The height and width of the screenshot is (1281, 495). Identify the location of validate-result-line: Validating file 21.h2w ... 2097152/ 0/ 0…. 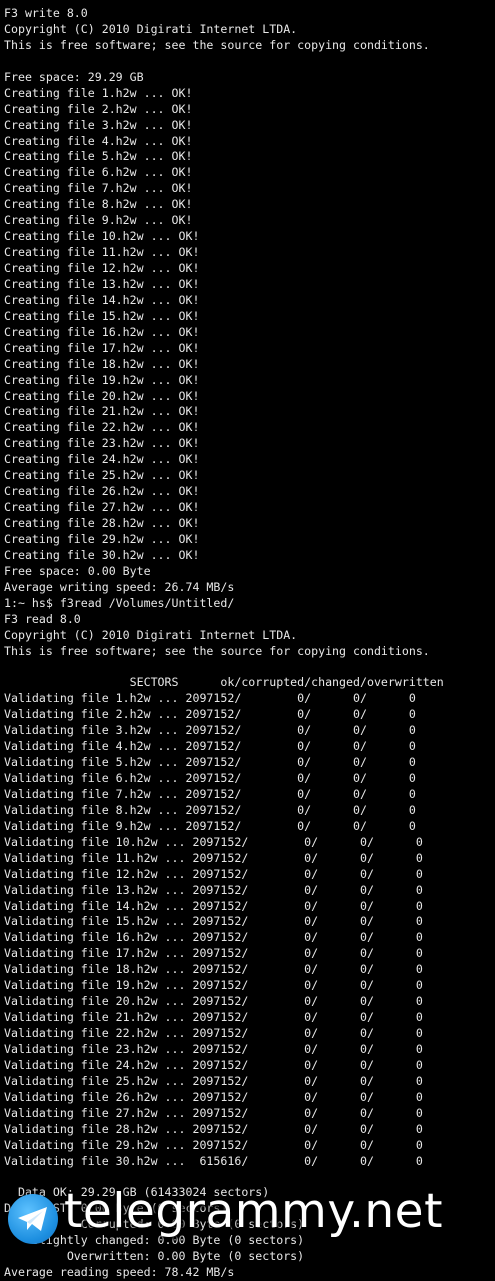
(213, 1017).